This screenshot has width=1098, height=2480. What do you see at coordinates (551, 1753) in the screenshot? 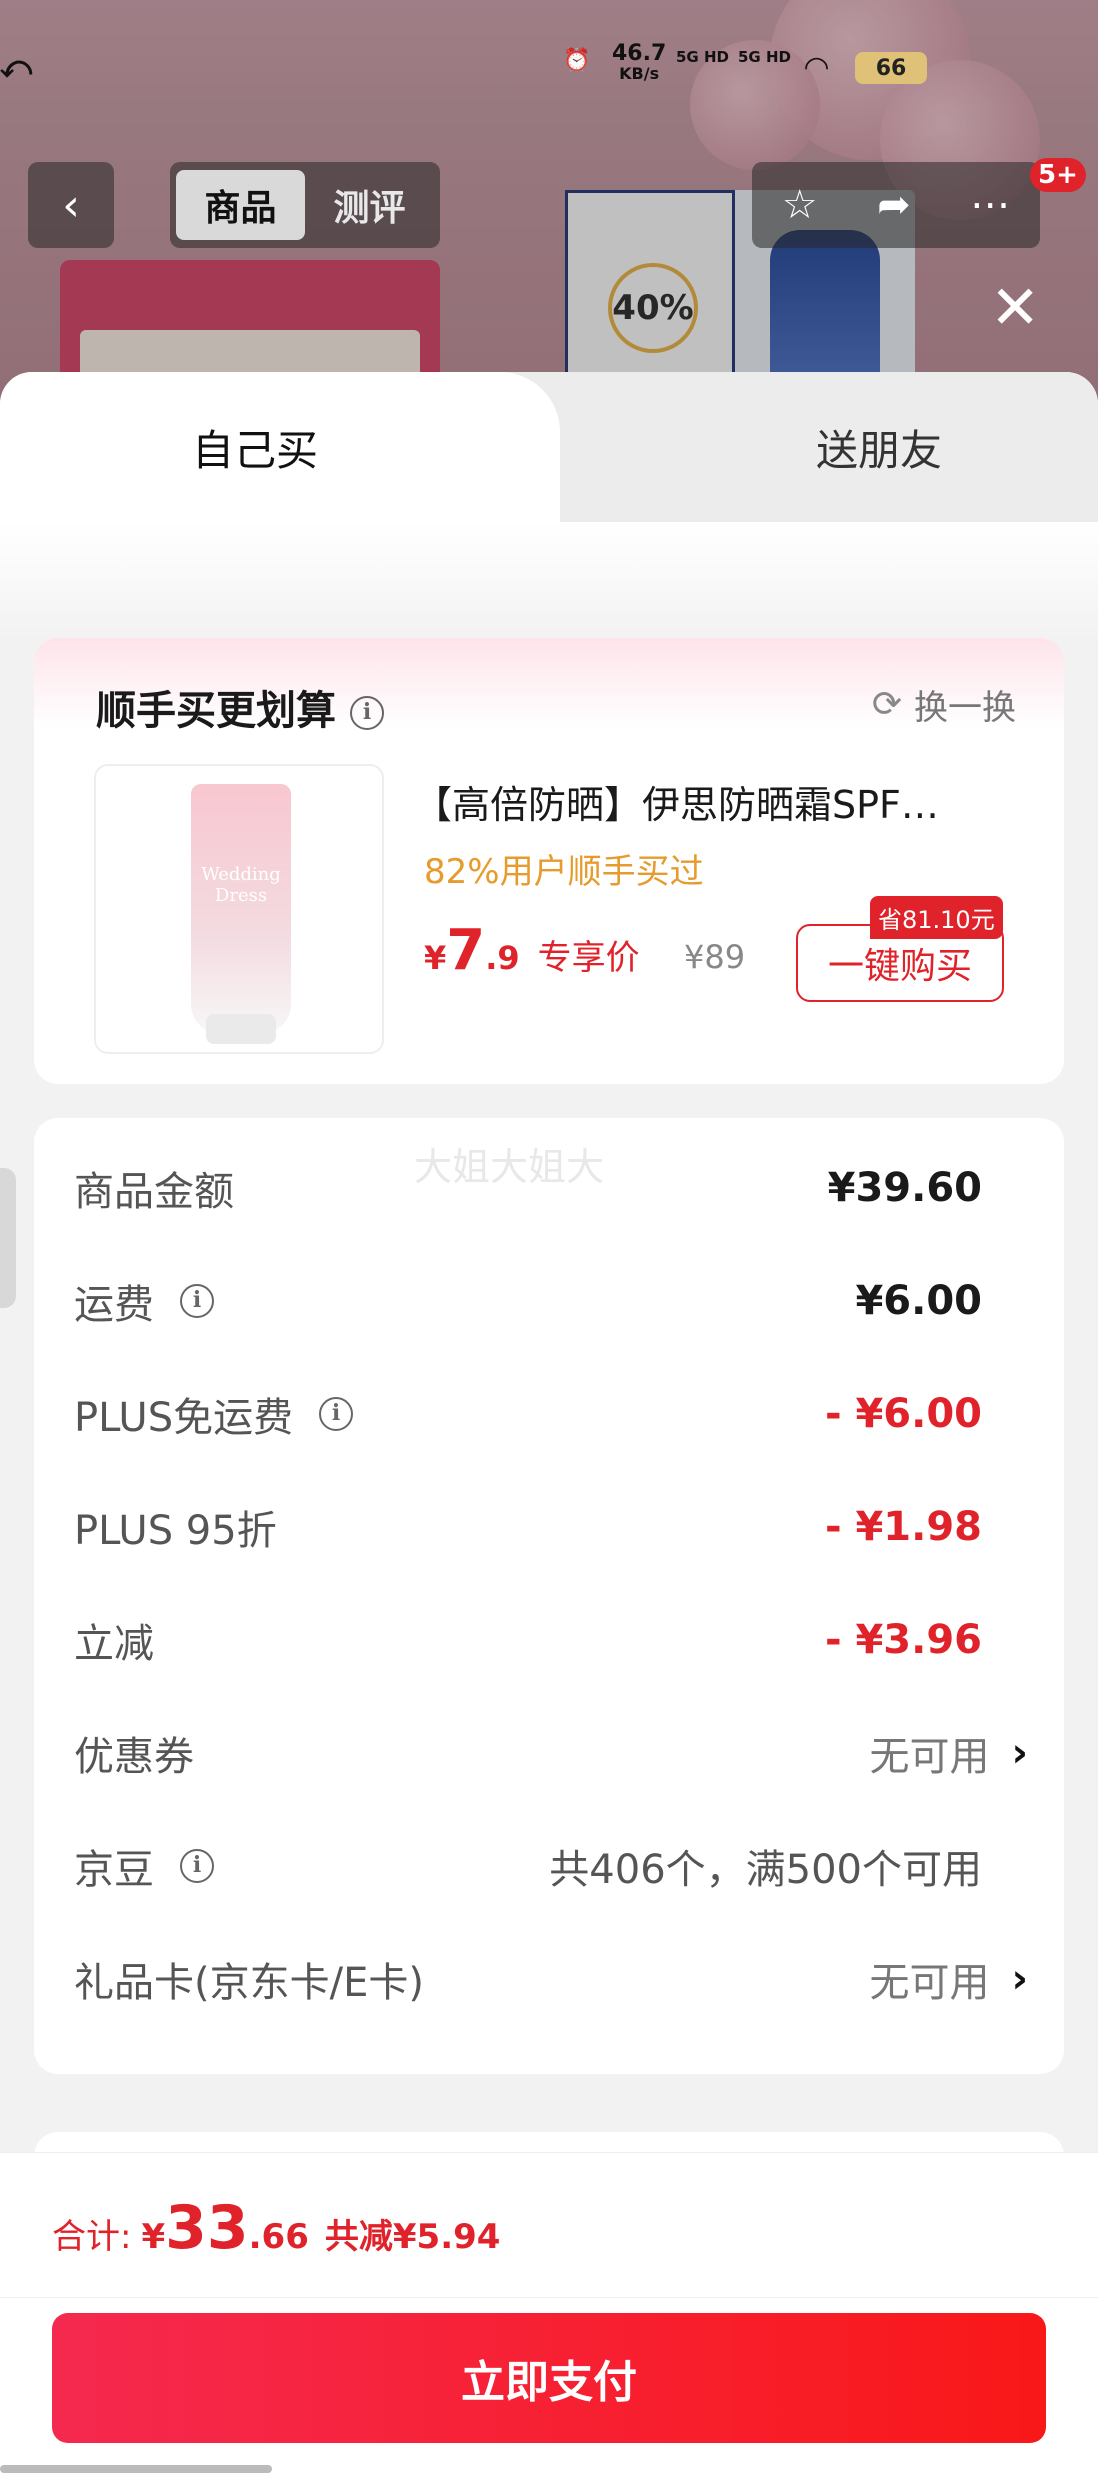
I see `price-row: 优惠券 无可用 ›` at bounding box center [551, 1753].